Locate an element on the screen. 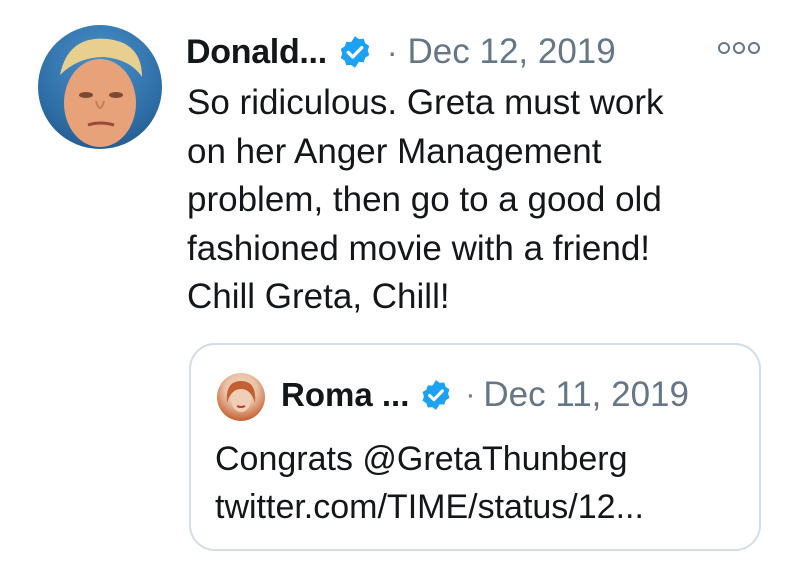  tweet-date: Dec 12, 2019 is located at coordinates (512, 52).